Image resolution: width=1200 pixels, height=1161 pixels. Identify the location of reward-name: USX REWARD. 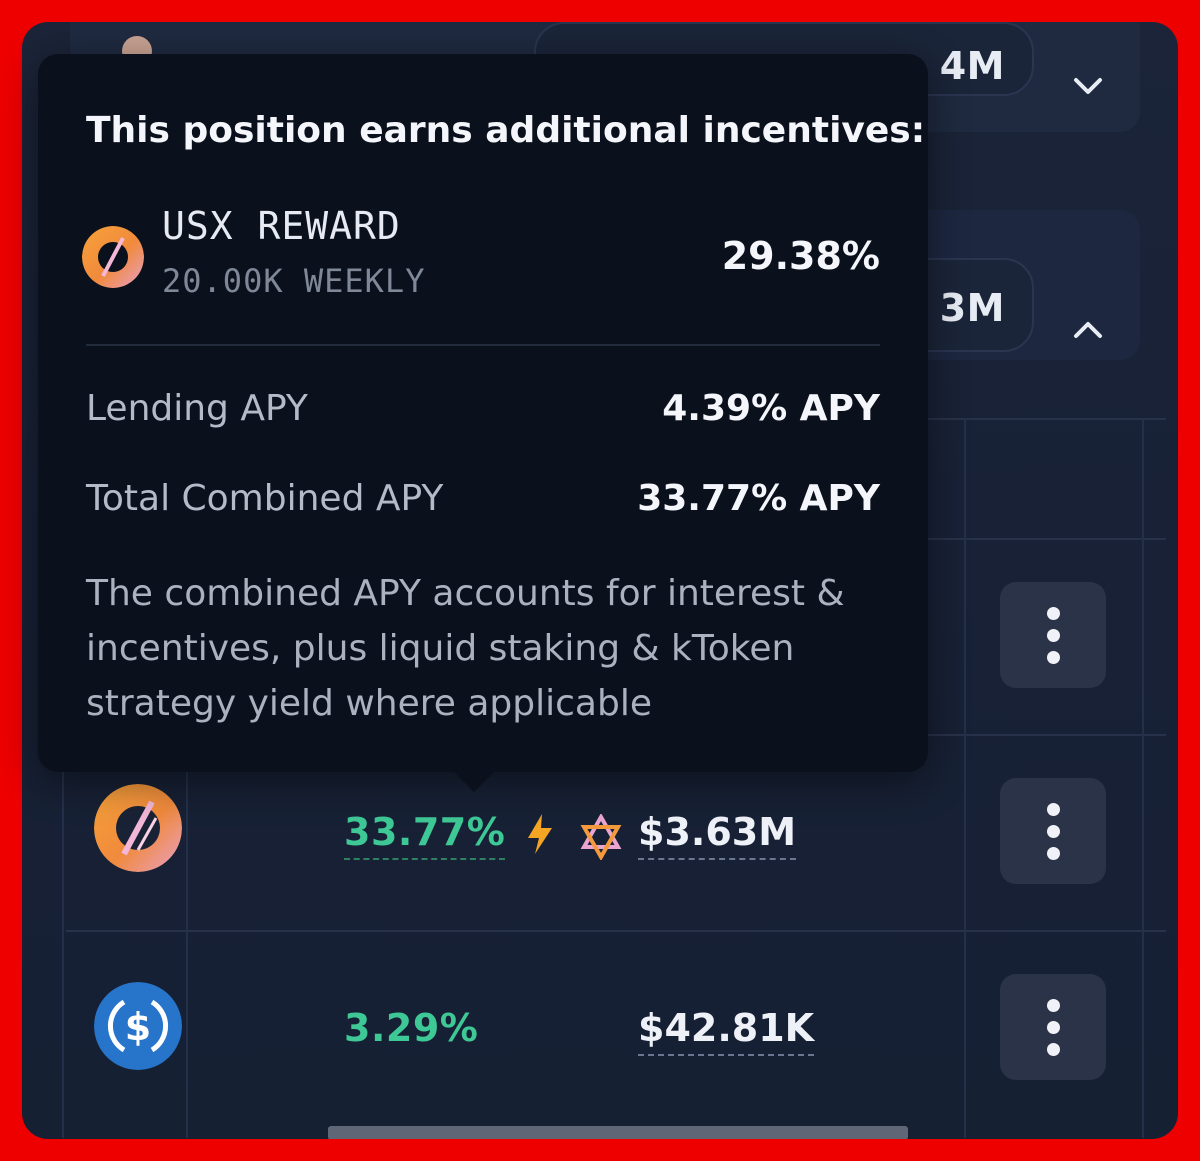
(281, 226).